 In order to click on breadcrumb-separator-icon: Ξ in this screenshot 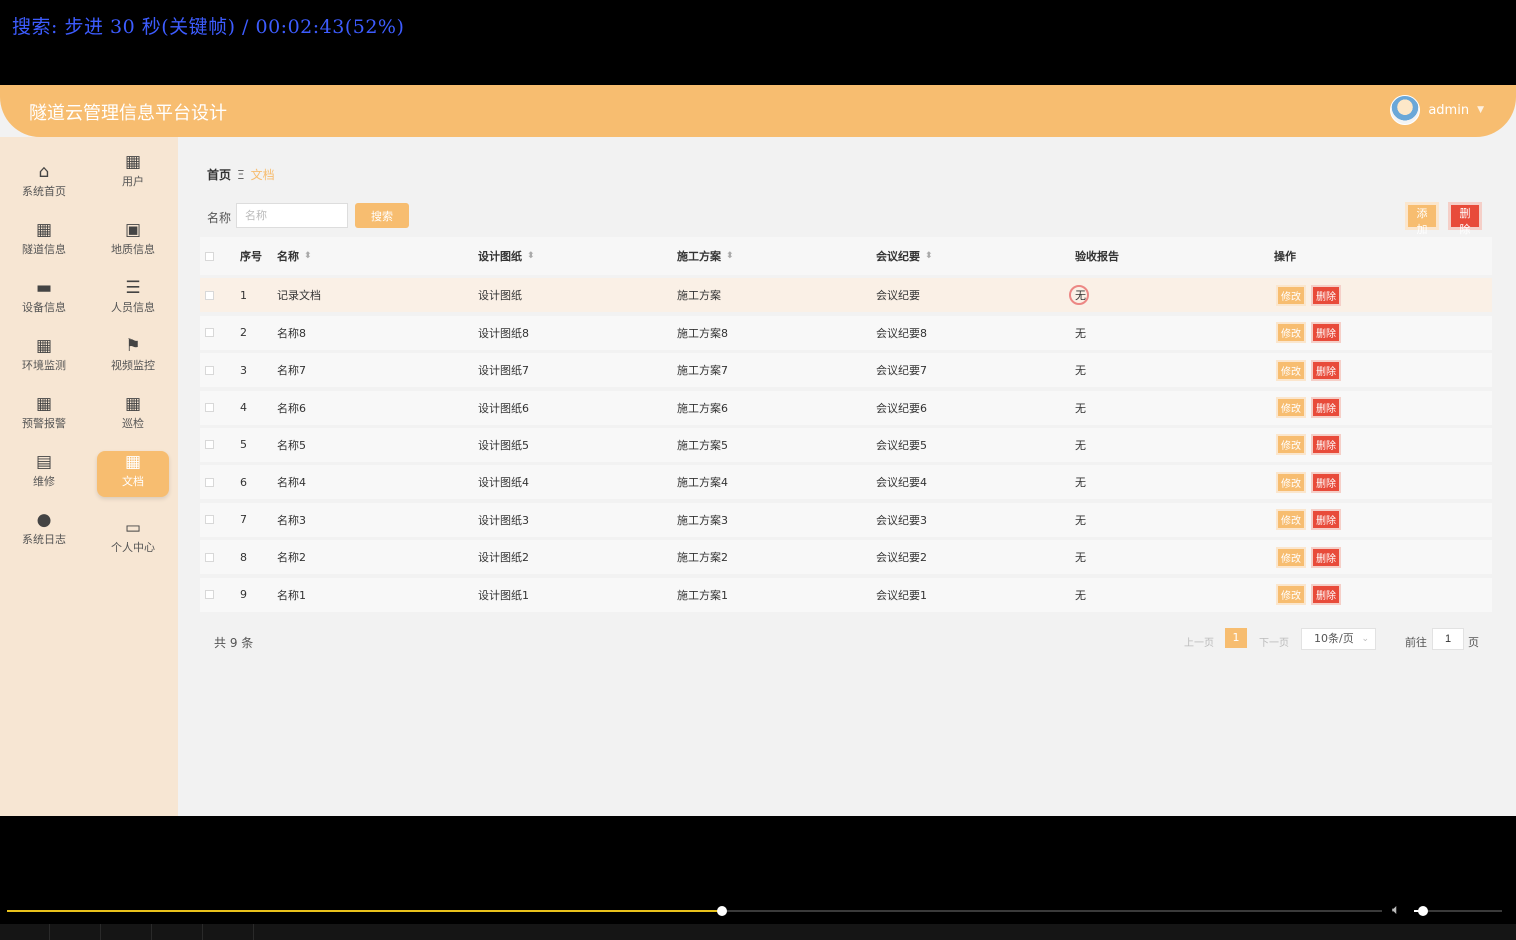, I will do `click(241, 175)`.